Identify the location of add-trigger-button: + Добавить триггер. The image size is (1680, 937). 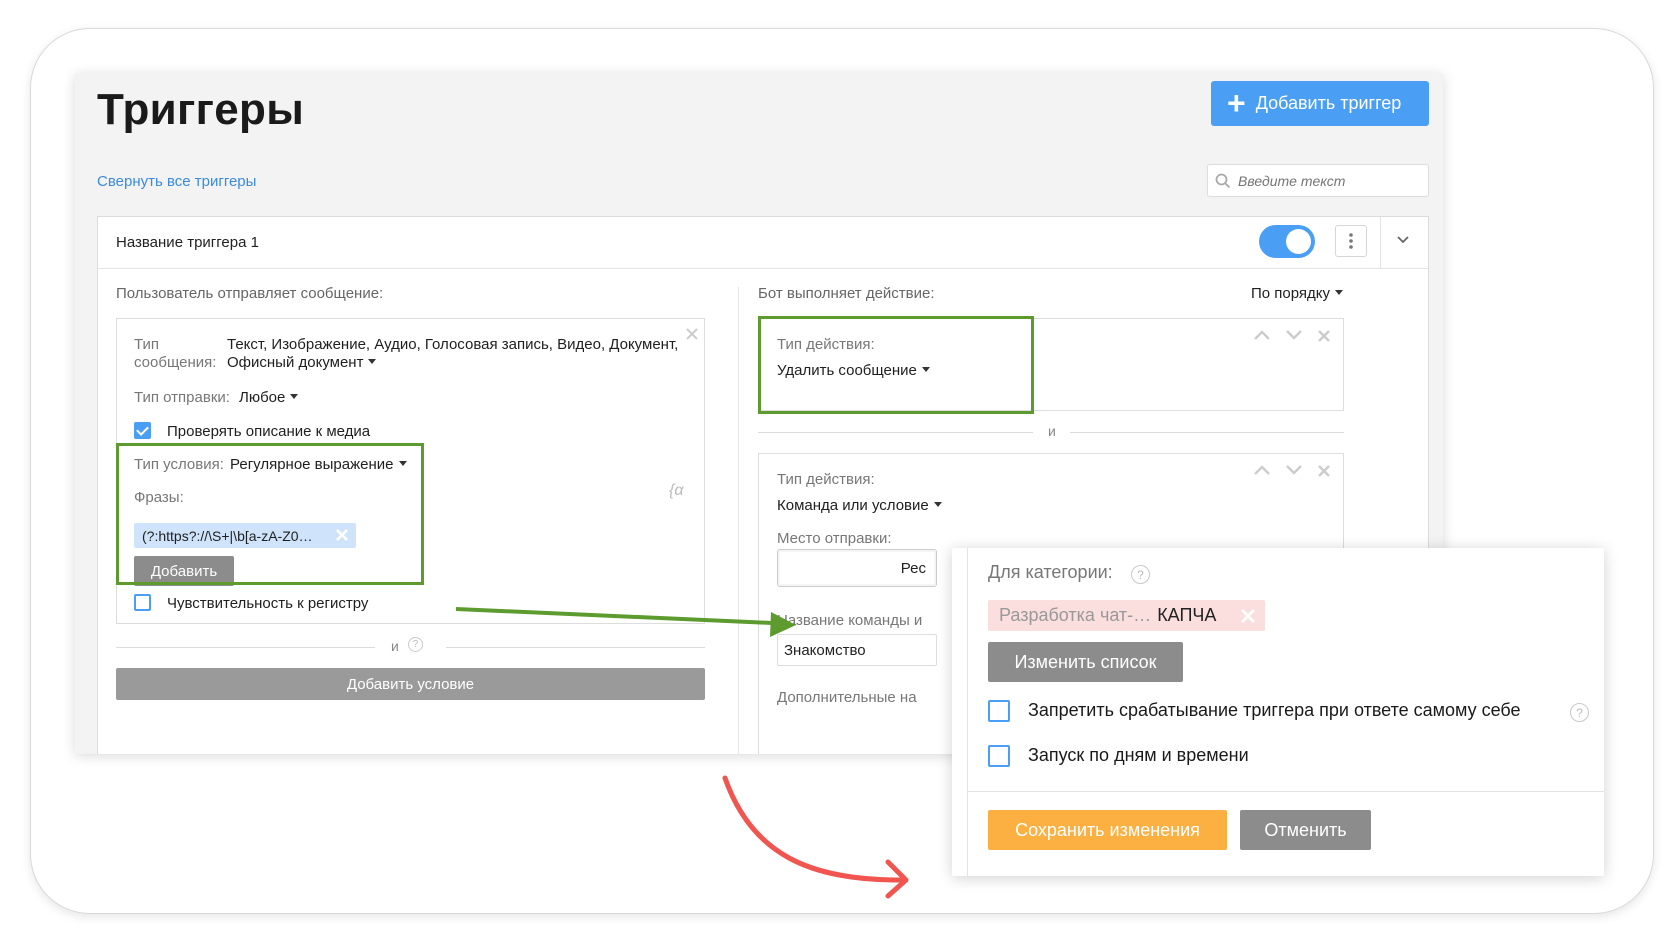
(1320, 103).